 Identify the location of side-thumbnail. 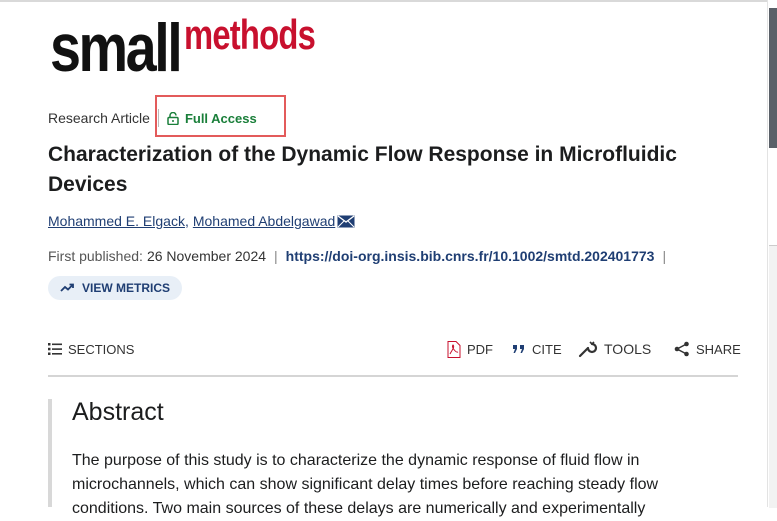
(773, 78).